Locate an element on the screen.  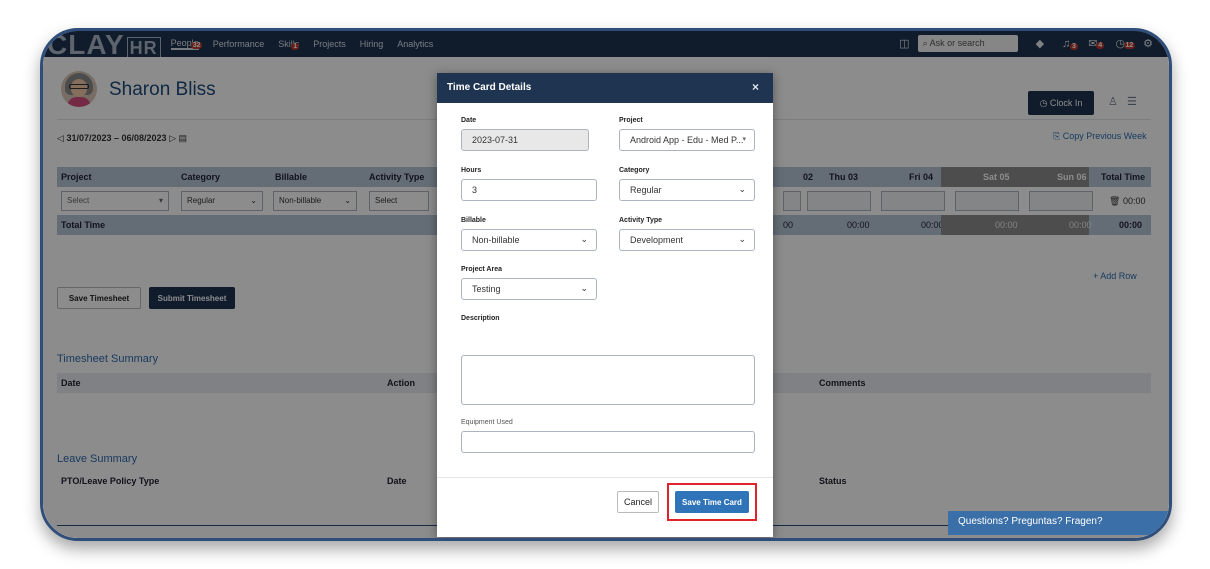
activity-type-dropdown: Development ⌄ is located at coordinates (687, 240).